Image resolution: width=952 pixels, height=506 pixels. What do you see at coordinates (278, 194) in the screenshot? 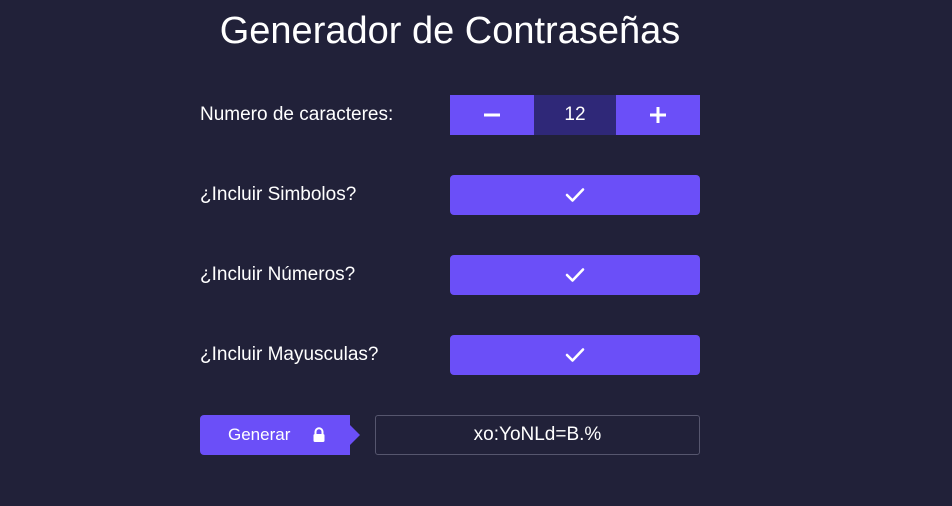
I see `symbols-label: ¿Incluir Simbolos?` at bounding box center [278, 194].